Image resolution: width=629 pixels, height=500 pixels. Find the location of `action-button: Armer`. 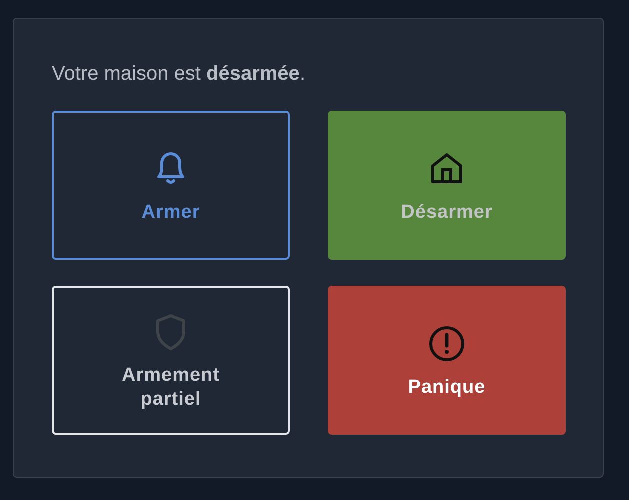

action-button: Armer is located at coordinates (171, 185).